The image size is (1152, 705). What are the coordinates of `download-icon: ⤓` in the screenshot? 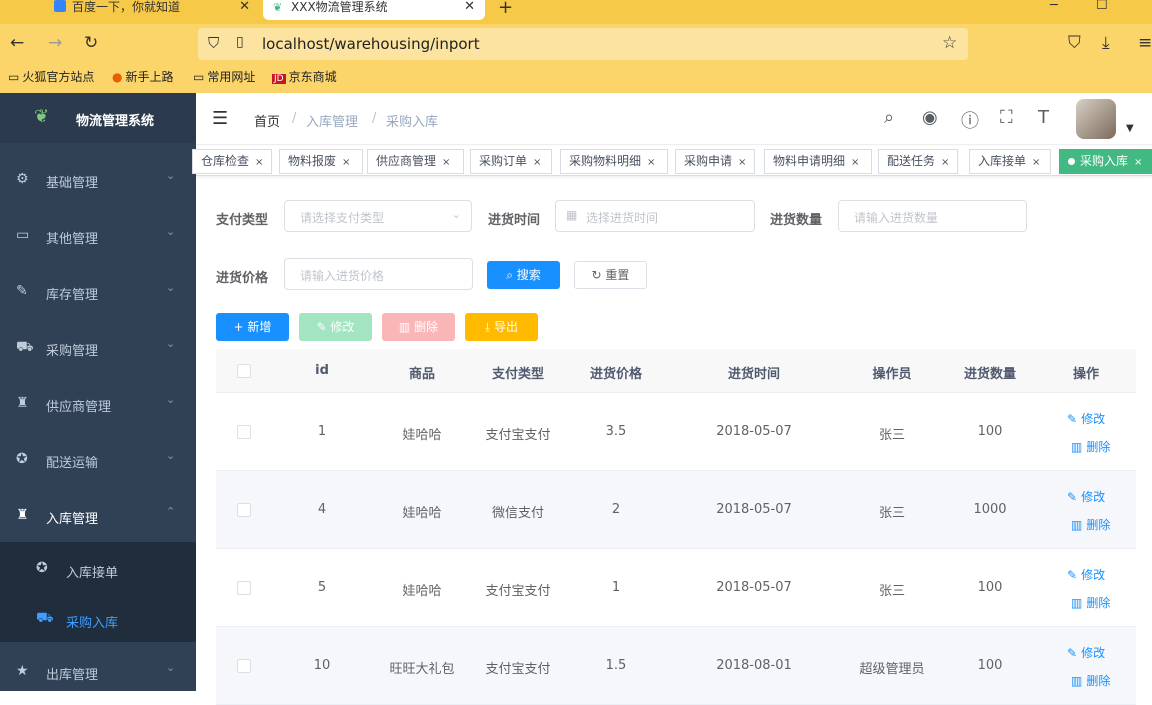 It's located at (1106, 43).